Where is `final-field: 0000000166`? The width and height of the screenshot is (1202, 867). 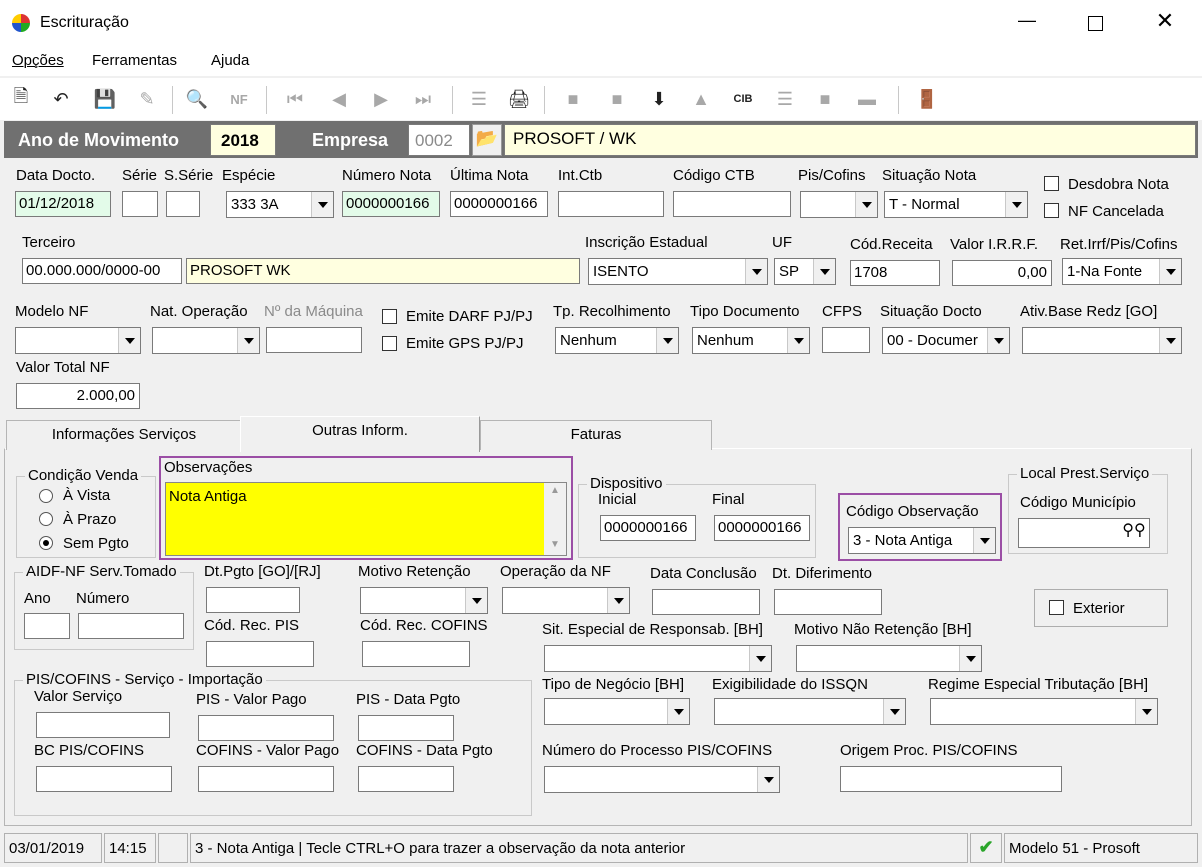 final-field: 0000000166 is located at coordinates (762, 528).